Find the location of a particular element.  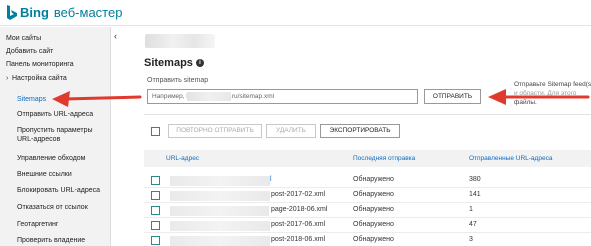

sidebar-item-sitemaps: Sitemaps is located at coordinates (69, 99).